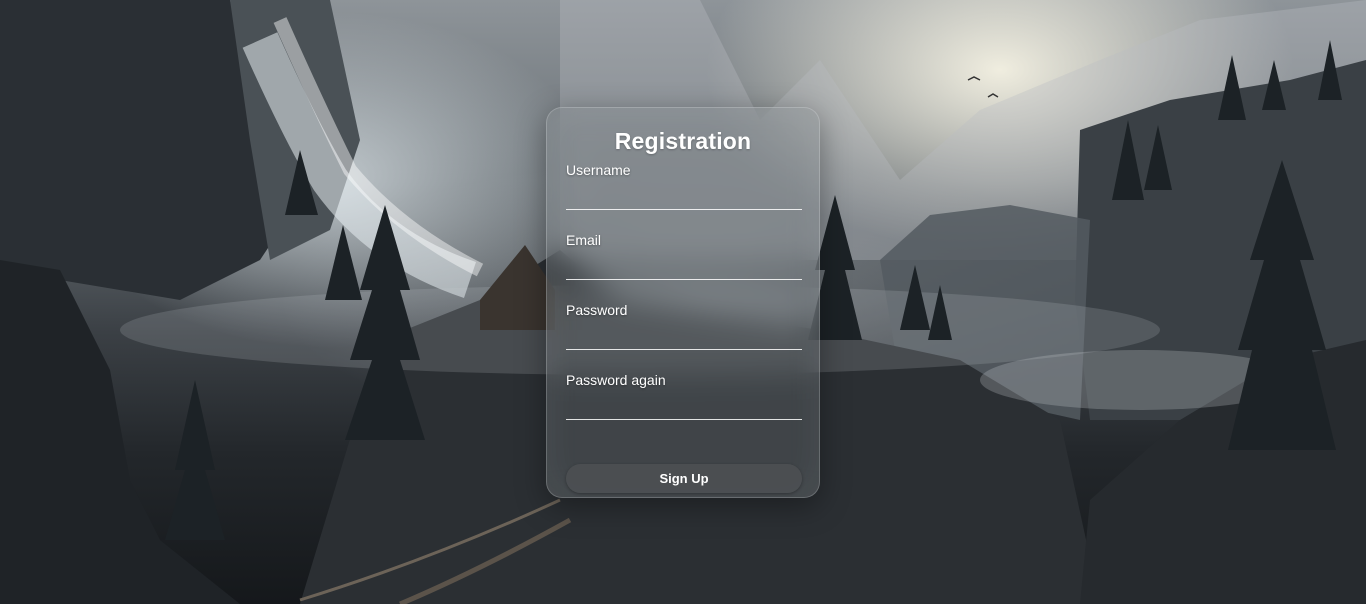  I want to click on username-field-group: Username, so click(684, 195).